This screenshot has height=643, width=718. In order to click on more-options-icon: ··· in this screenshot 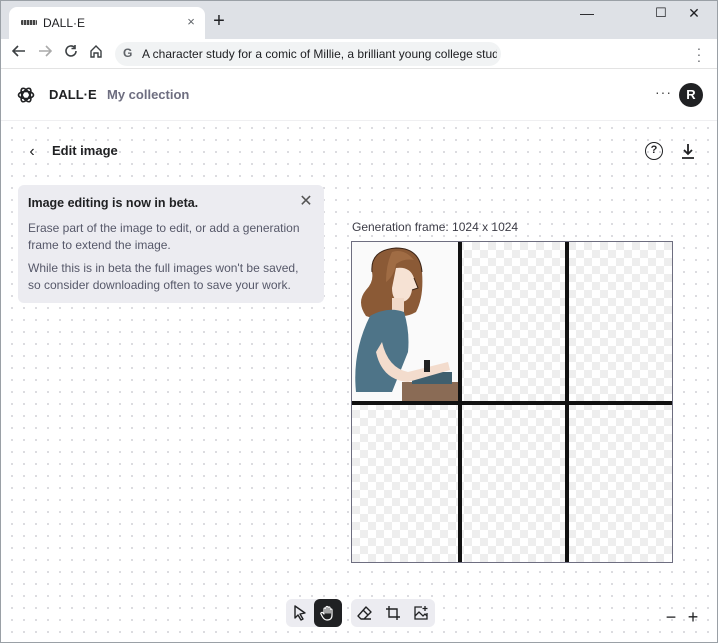, I will do `click(663, 92)`.